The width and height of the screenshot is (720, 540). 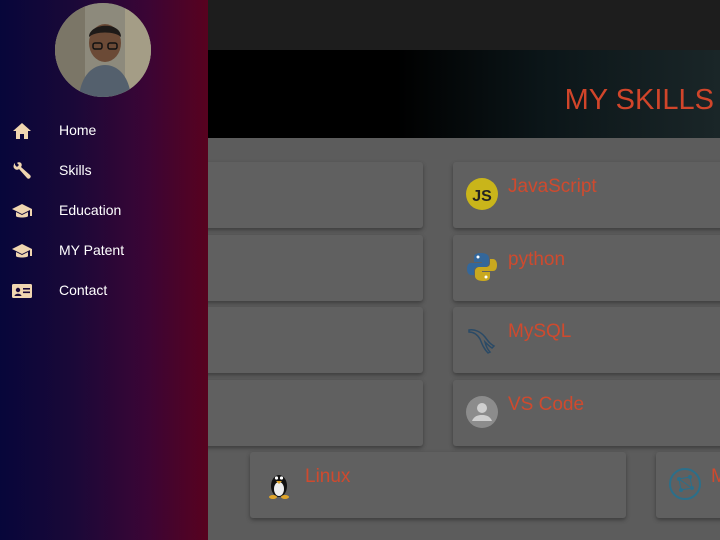 I want to click on mysql-dolphin-icon, so click(x=482, y=341).